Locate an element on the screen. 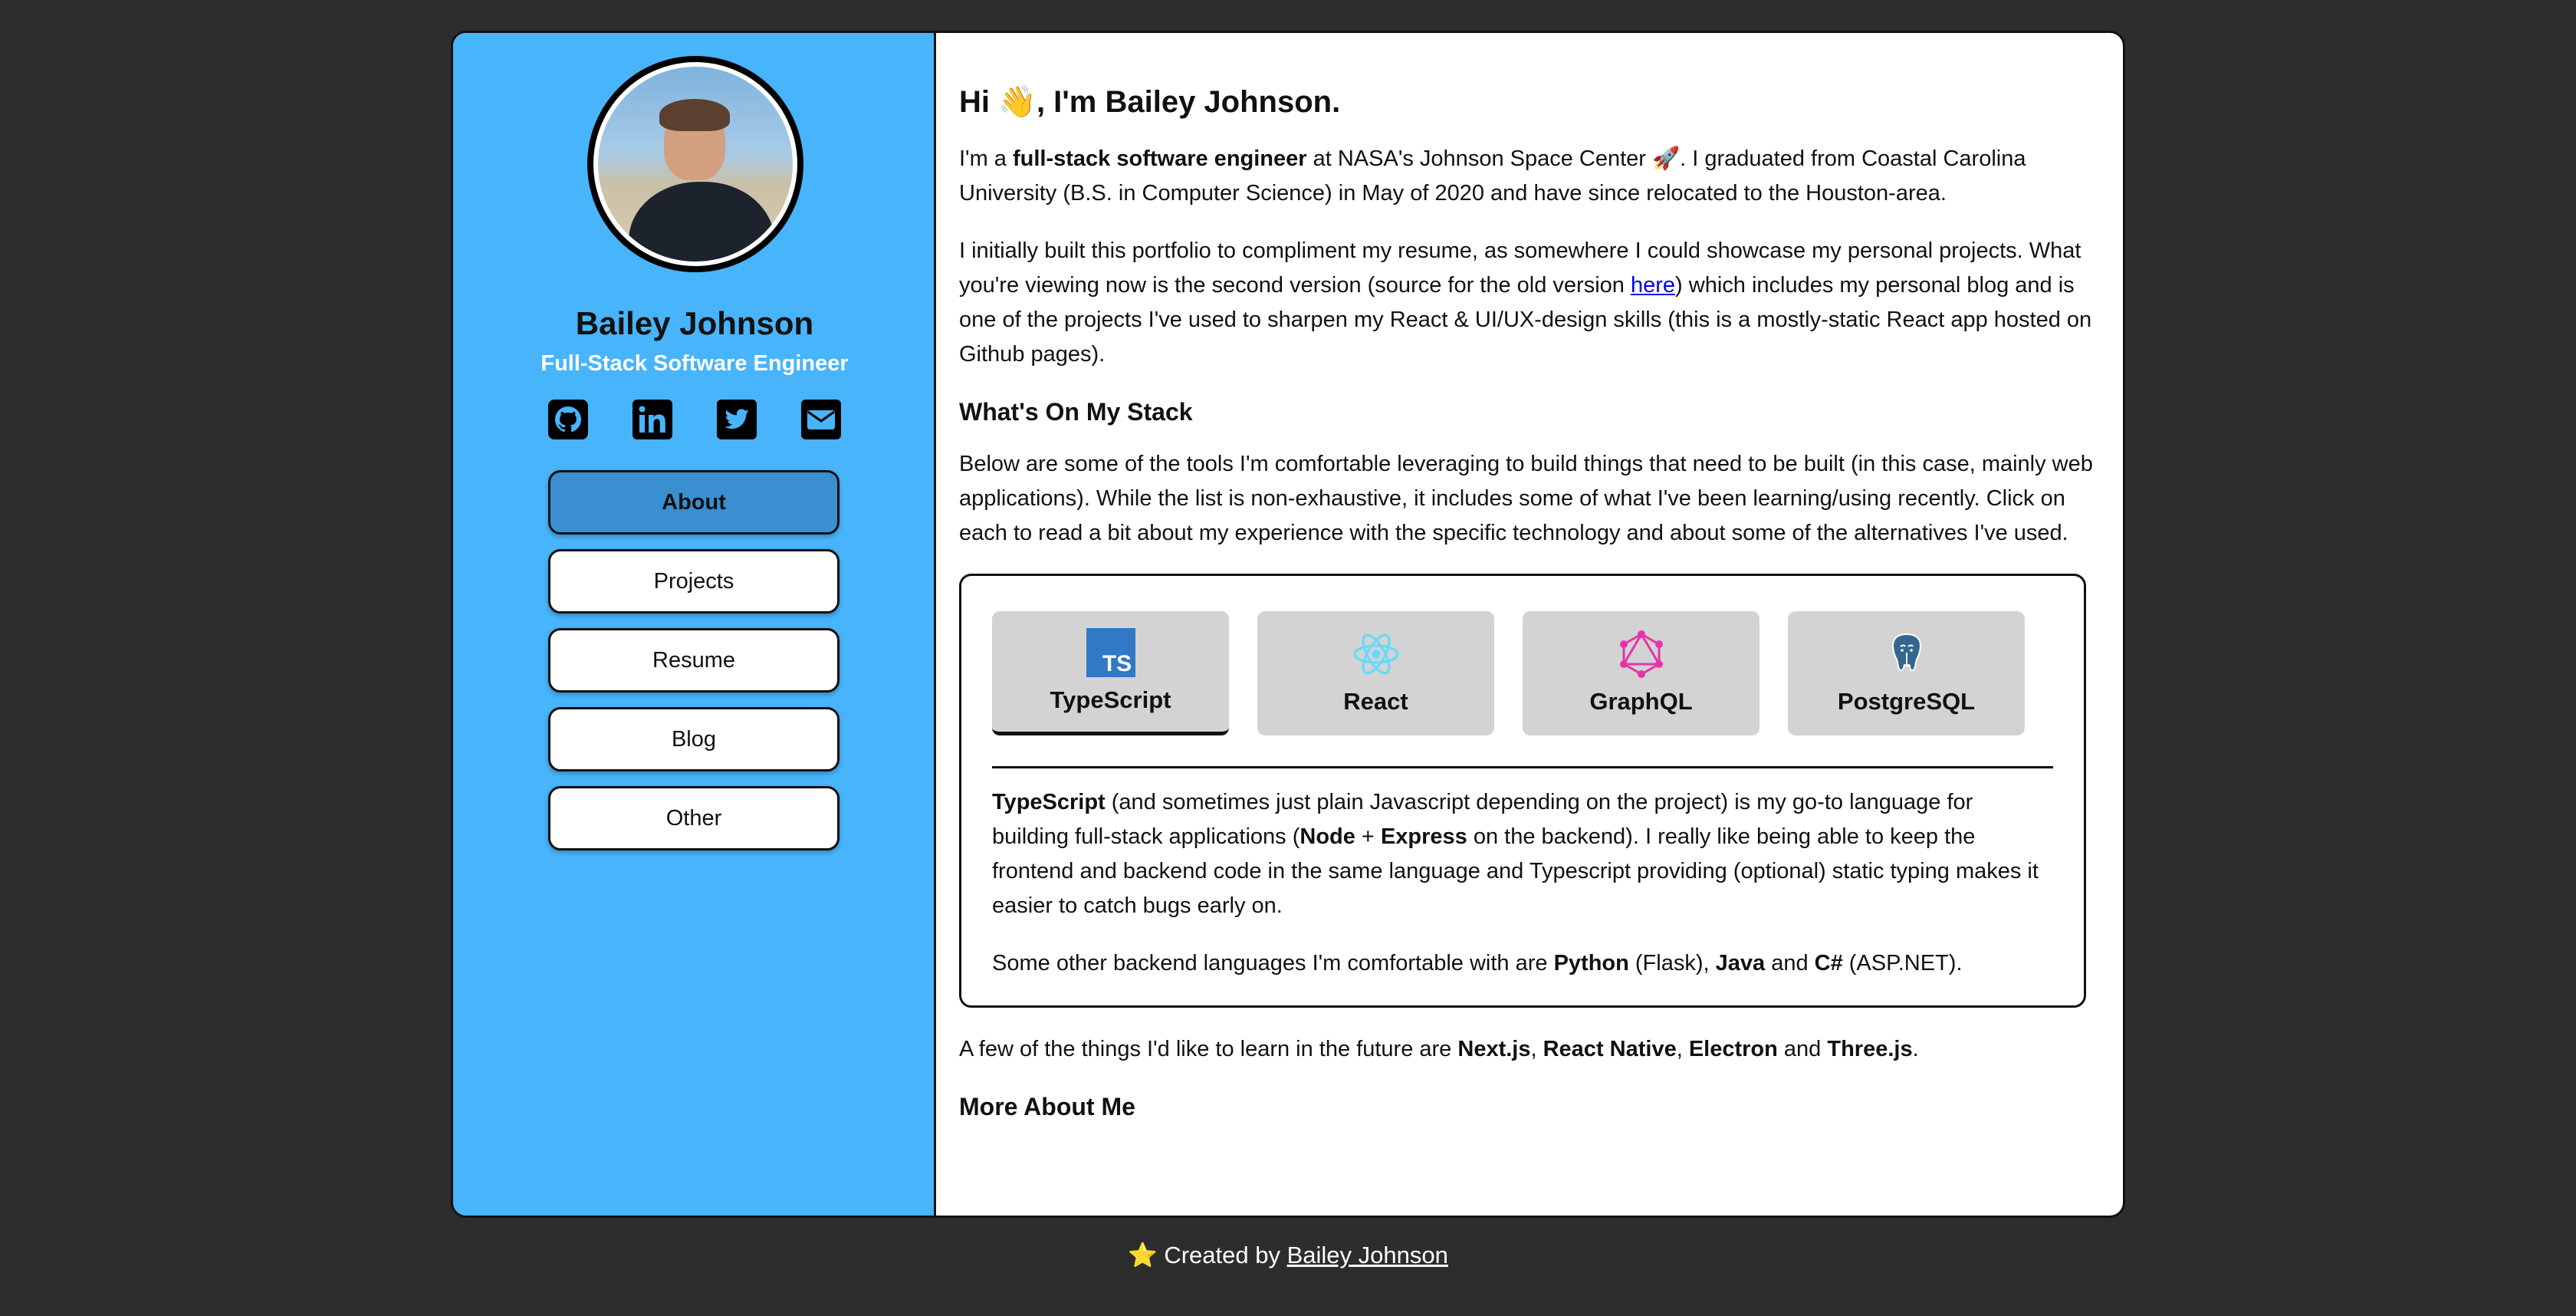 The image size is (2576, 1316). old-version-link: here is located at coordinates (1653, 285).